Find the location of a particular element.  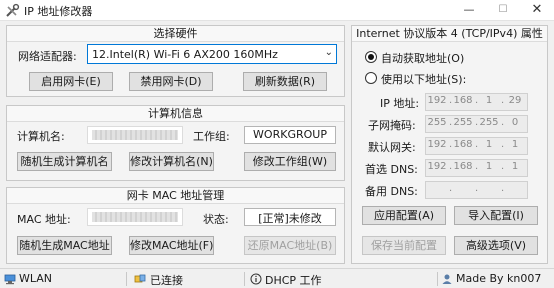

mac-panel-title: 网卡 MAC 地址管理 is located at coordinates (175, 196).